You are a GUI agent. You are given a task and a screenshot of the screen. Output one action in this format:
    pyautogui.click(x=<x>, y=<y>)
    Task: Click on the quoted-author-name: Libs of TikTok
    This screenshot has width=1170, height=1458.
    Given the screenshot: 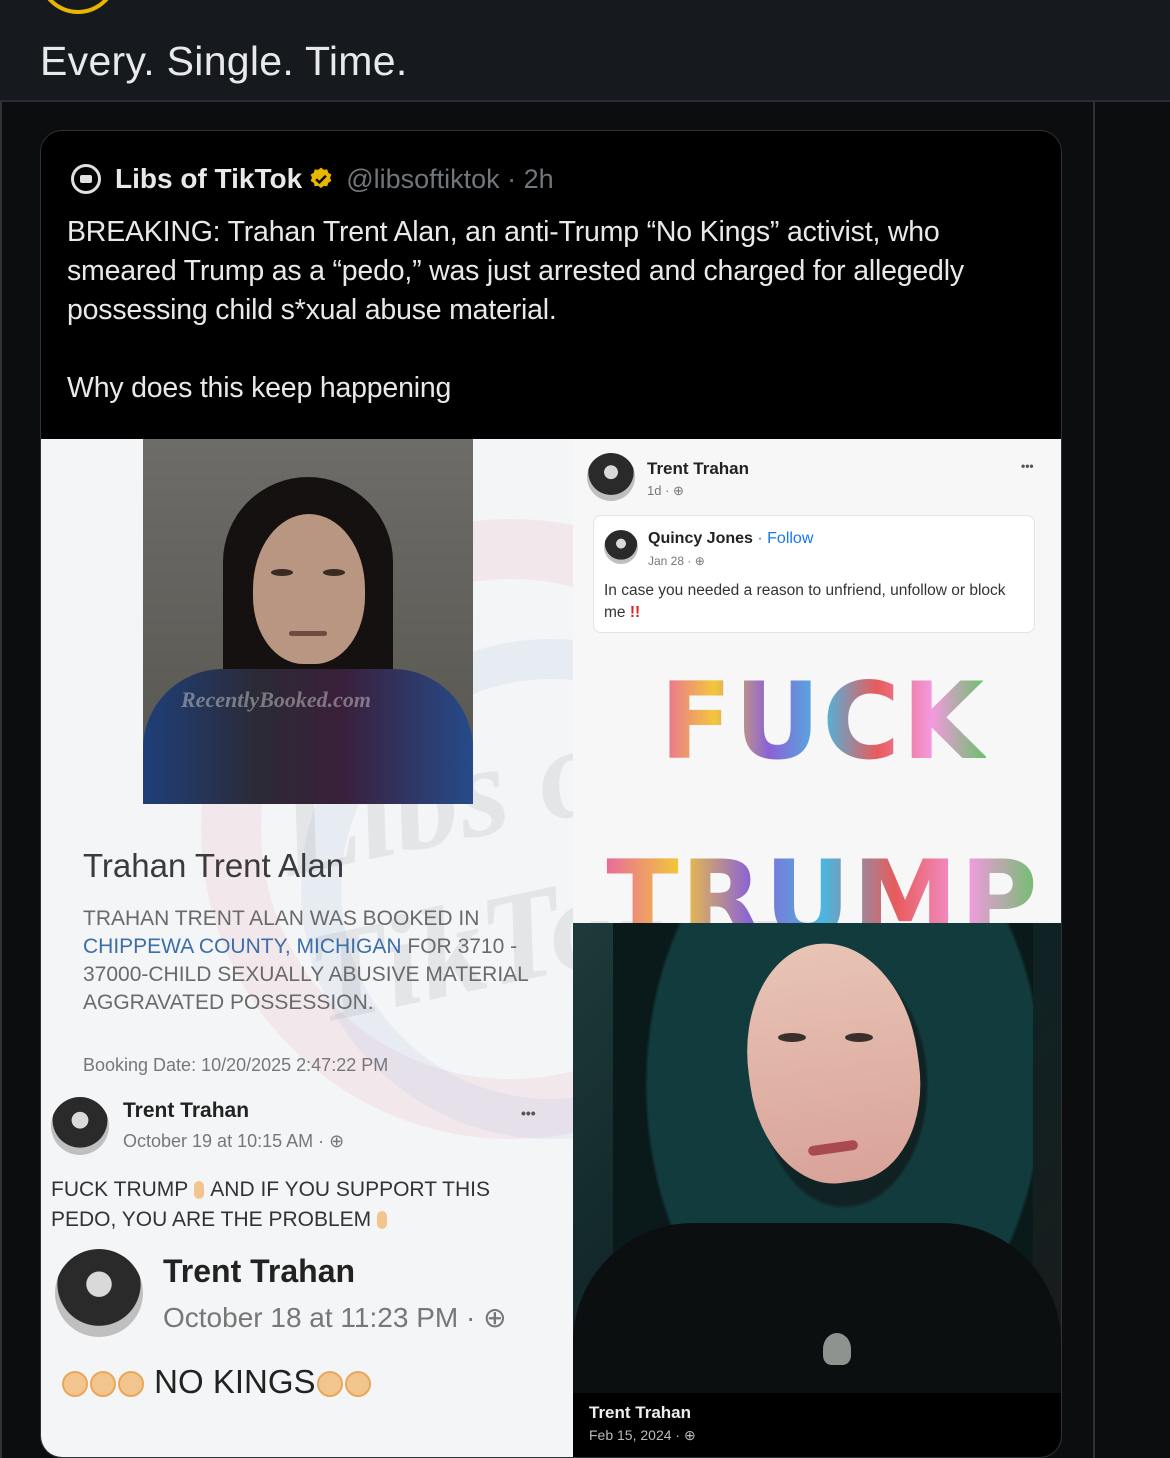 What is the action you would take?
    pyautogui.click(x=208, y=179)
    